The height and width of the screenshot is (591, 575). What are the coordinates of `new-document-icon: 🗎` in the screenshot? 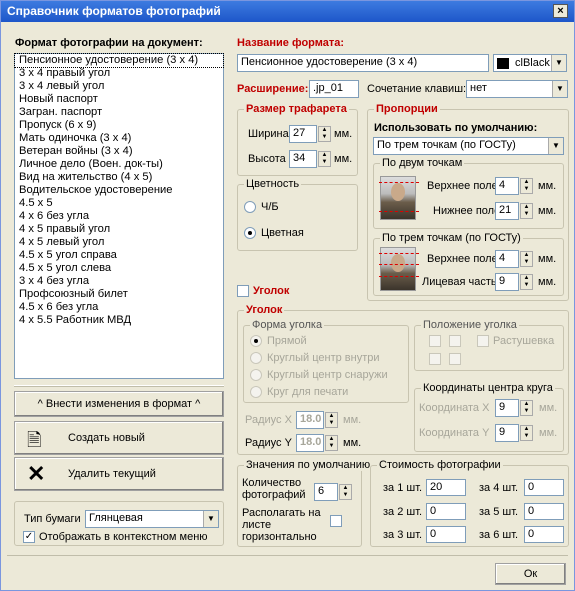 It's located at (34, 440).